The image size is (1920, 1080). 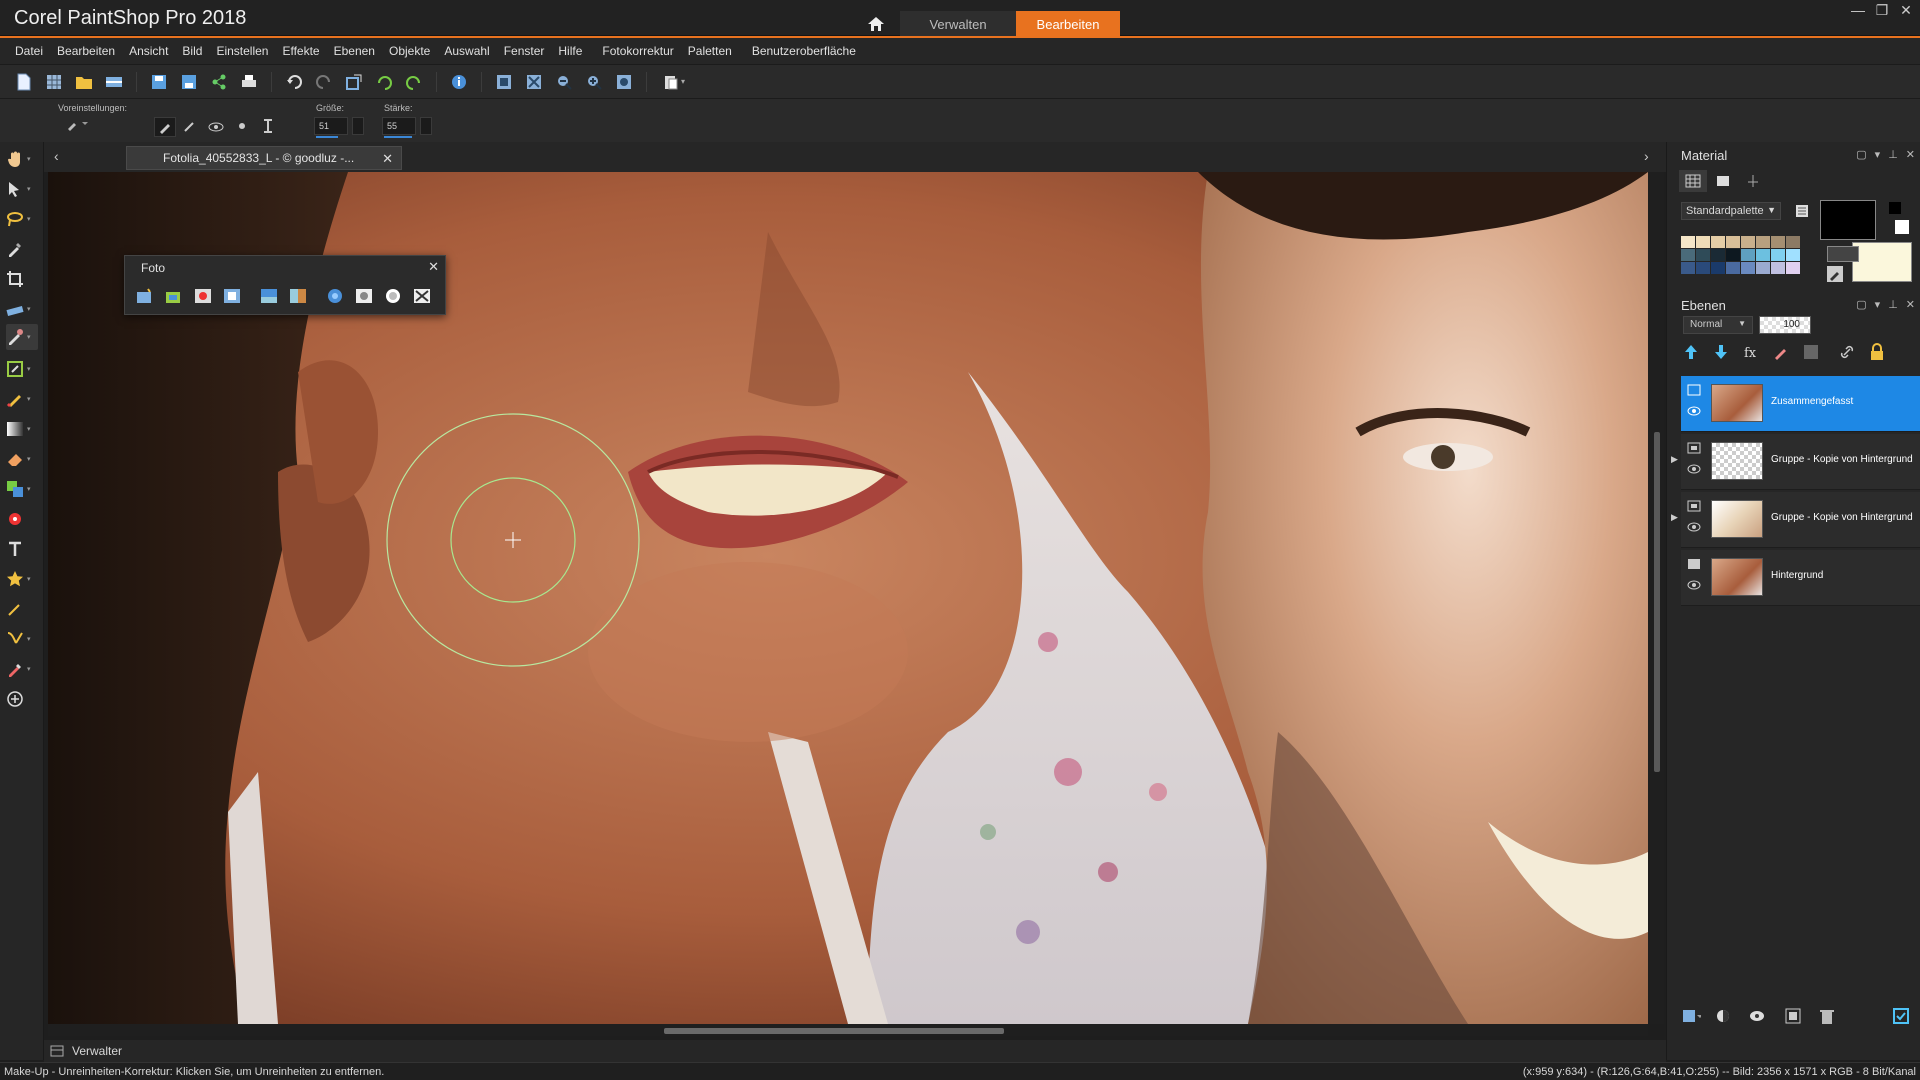 I want to click on adjustment-layer-button, so click(x=1781, y=352).